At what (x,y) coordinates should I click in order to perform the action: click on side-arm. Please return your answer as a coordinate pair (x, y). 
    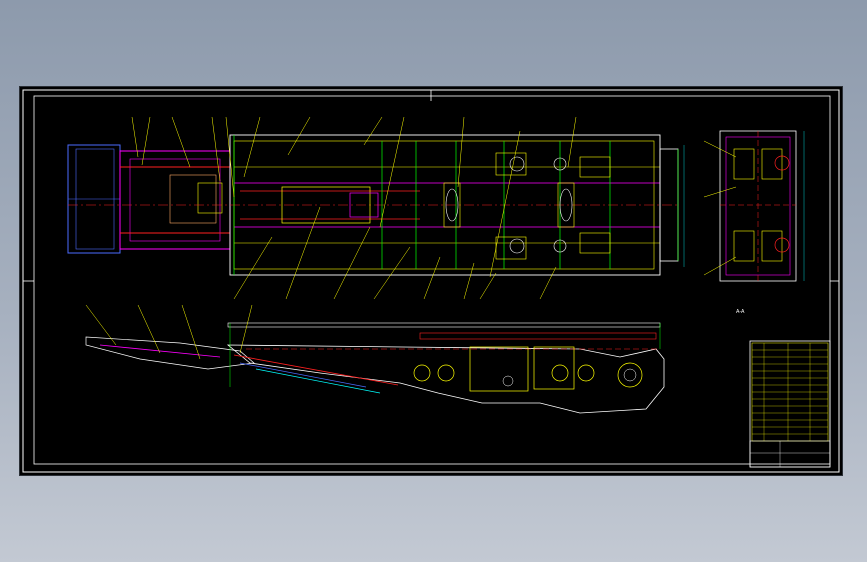
    Looking at the image, I should click on (170, 353).